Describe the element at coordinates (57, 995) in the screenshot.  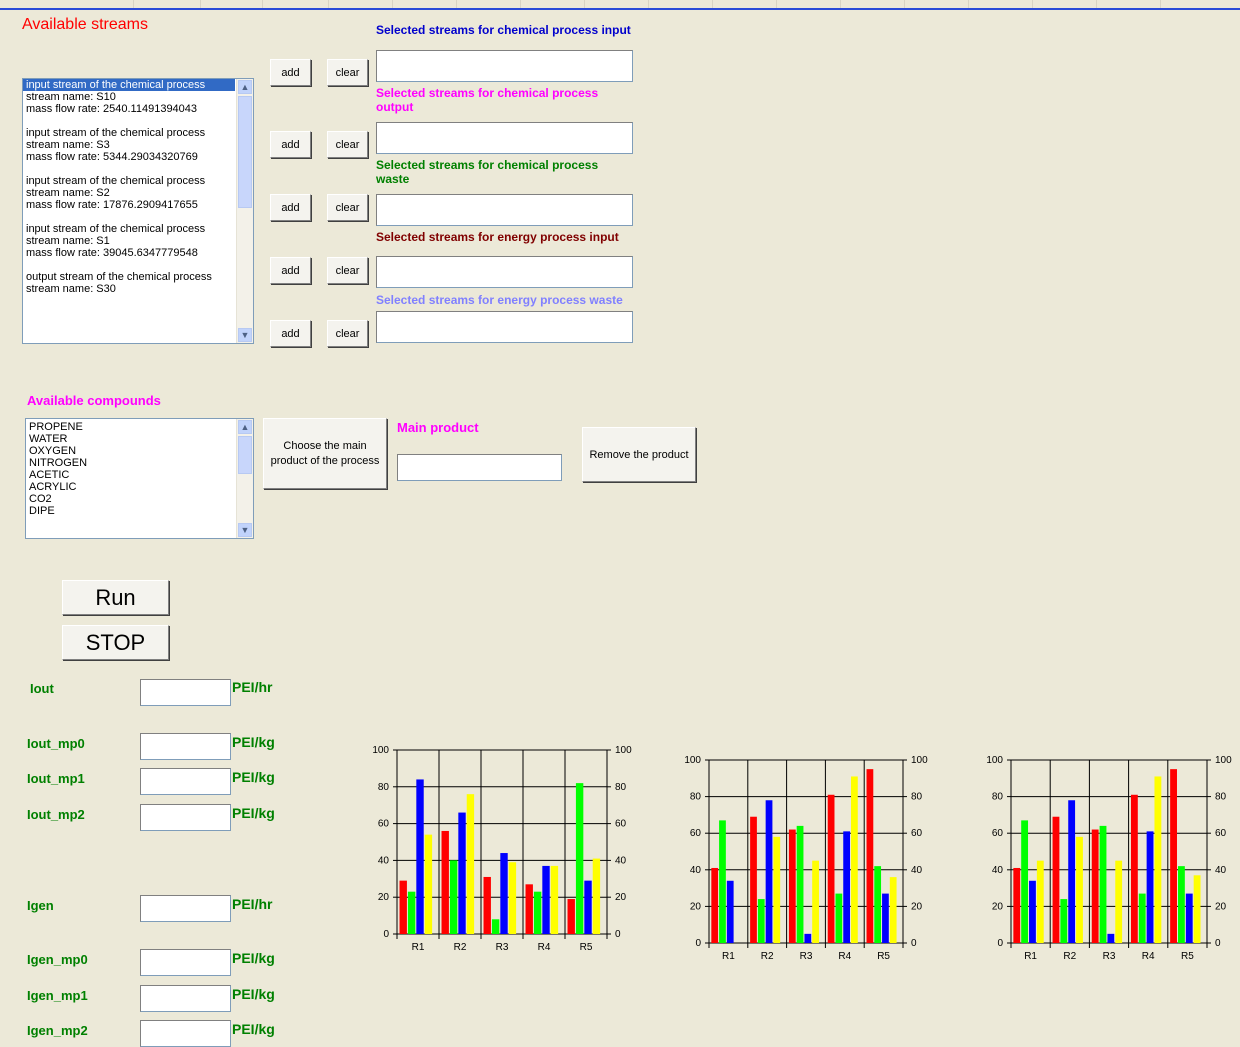
I see `index-label-igen-mp1: Igen_mp1` at that location.